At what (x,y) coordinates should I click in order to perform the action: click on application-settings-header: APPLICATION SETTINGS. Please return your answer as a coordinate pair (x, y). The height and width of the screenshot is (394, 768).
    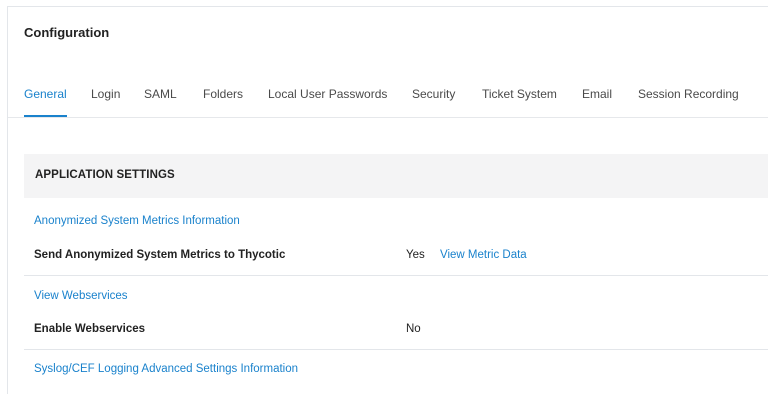
    Looking at the image, I should click on (396, 176).